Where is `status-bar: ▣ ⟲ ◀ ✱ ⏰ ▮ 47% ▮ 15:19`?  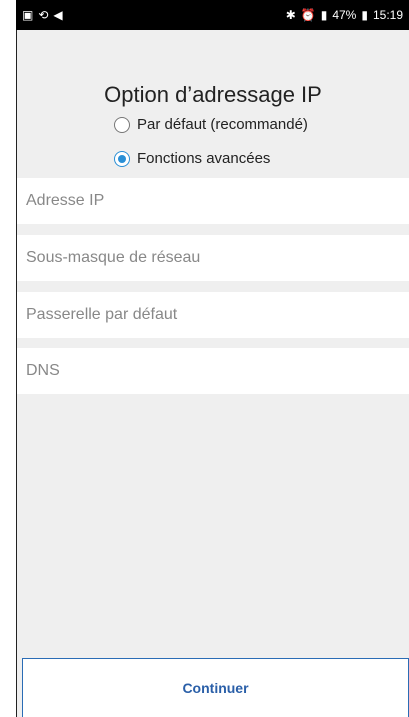 status-bar: ▣ ⟲ ◀ ✱ ⏰ ▮ 47% ▮ 15:19 is located at coordinates (212, 15).